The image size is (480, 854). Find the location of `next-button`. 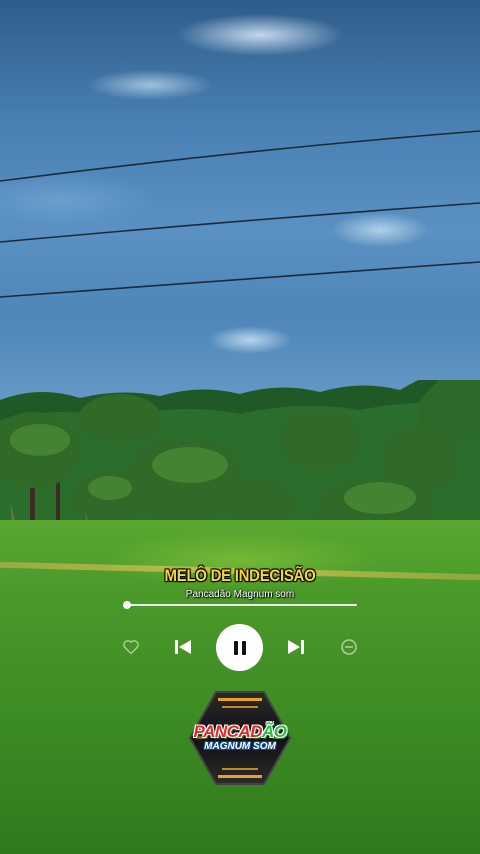

next-button is located at coordinates (296, 647).